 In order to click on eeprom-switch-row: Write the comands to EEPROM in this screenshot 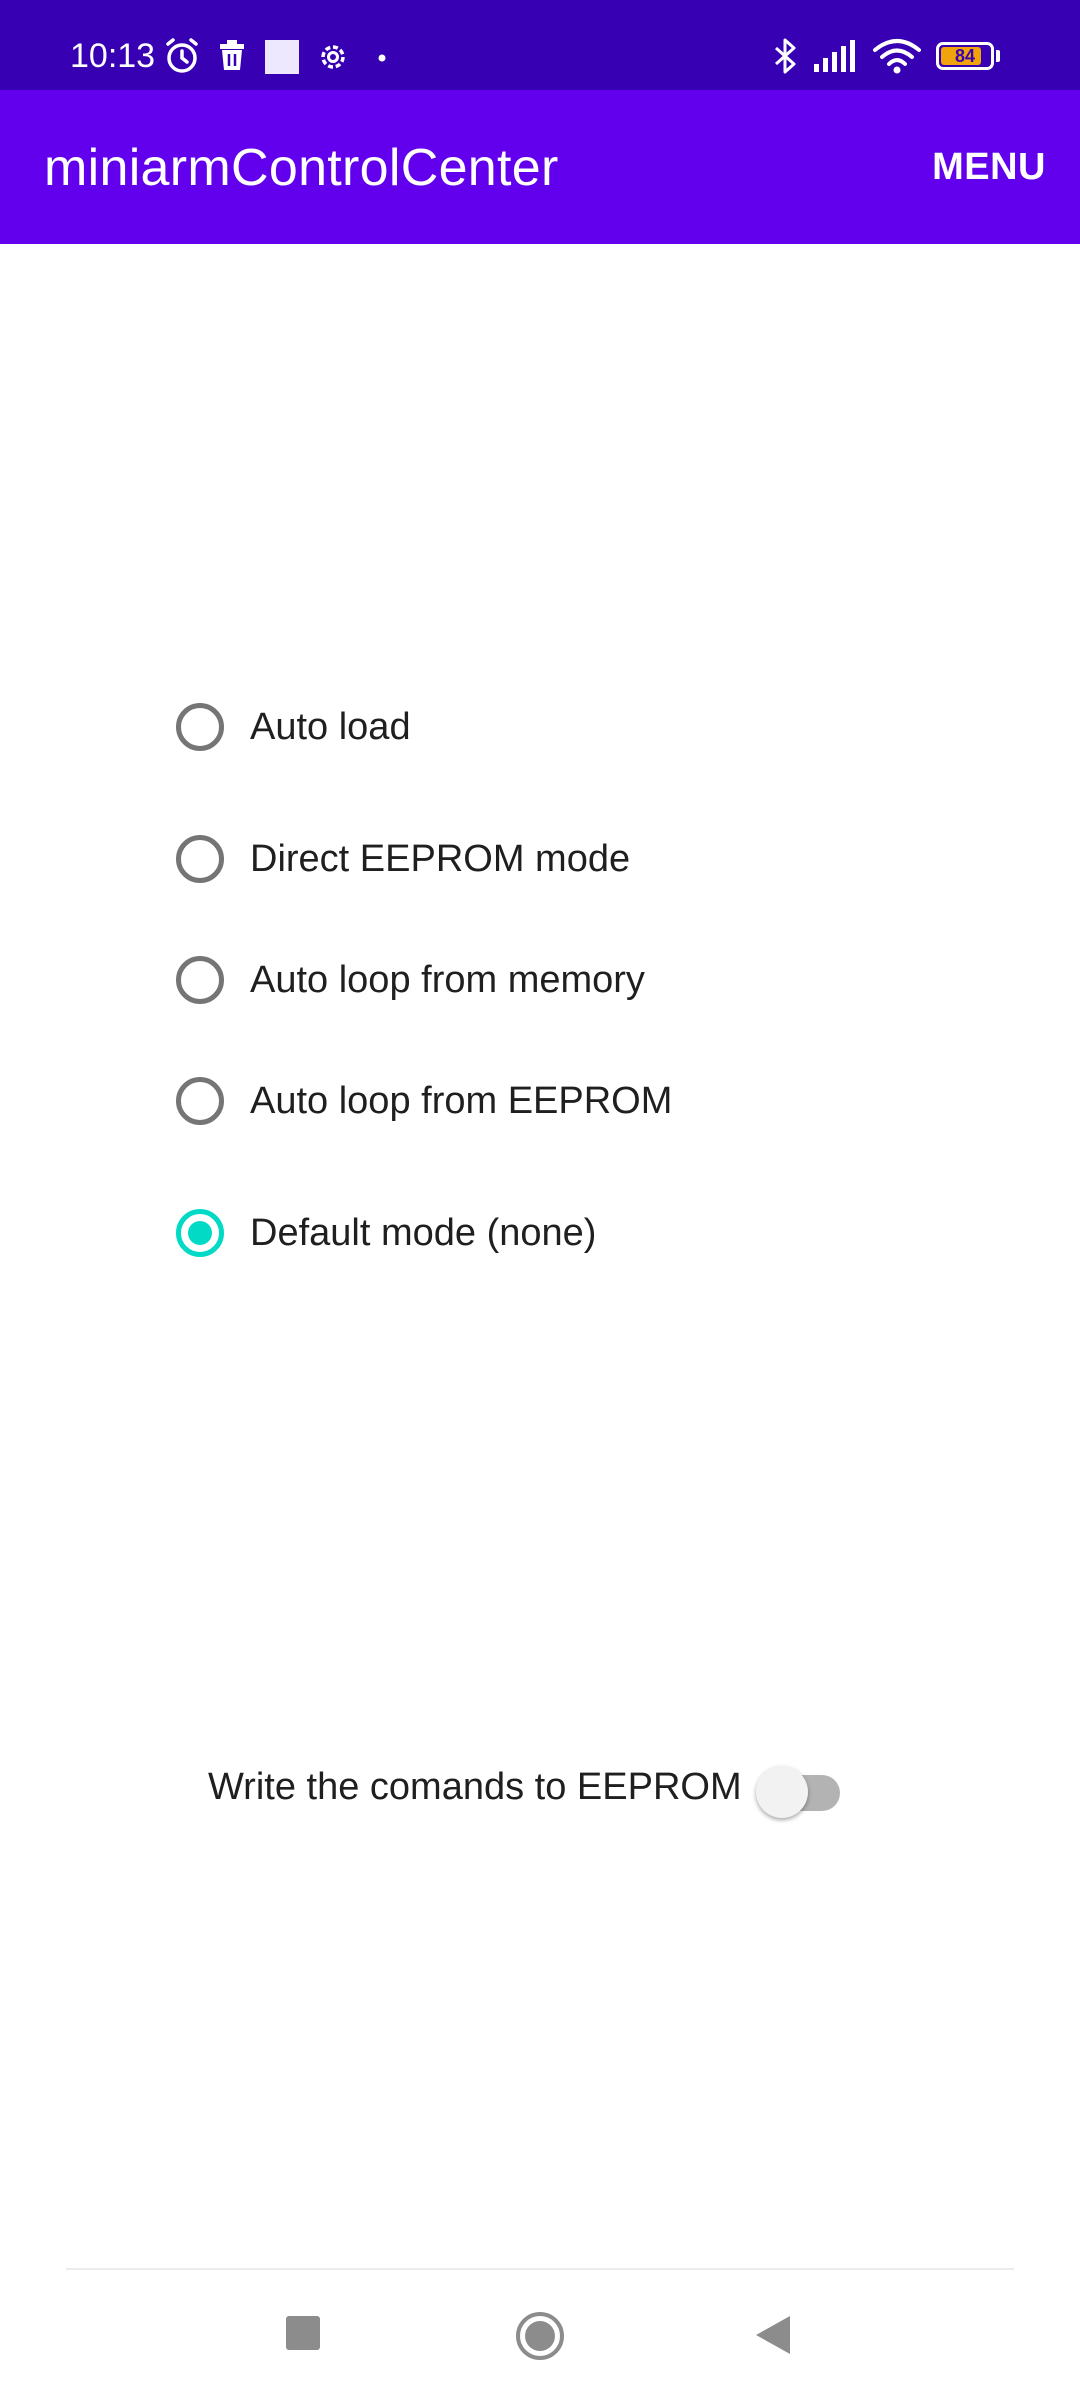, I will do `click(533, 1787)`.